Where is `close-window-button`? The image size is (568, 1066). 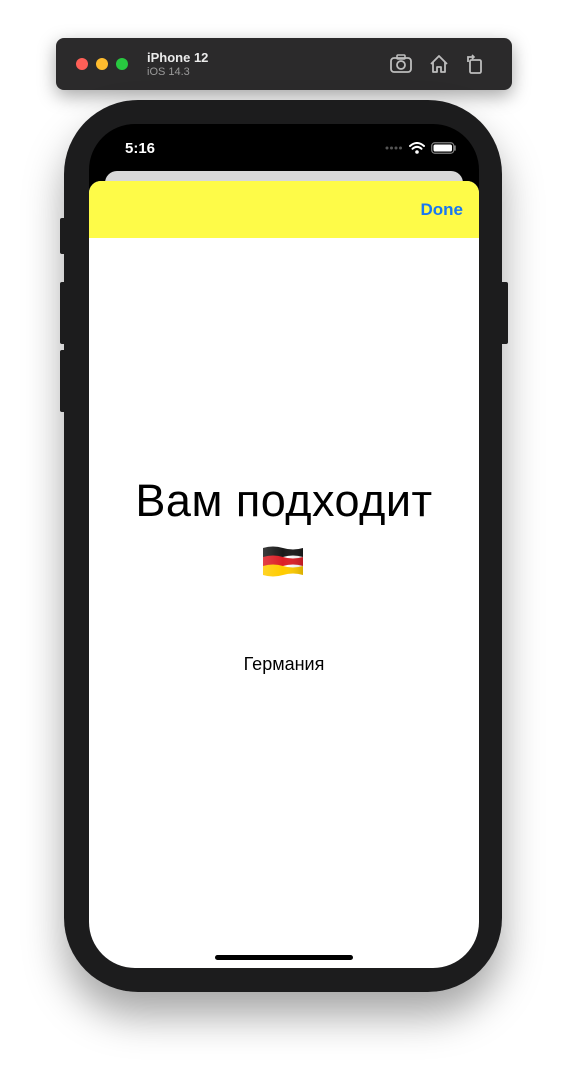 close-window-button is located at coordinates (82, 64).